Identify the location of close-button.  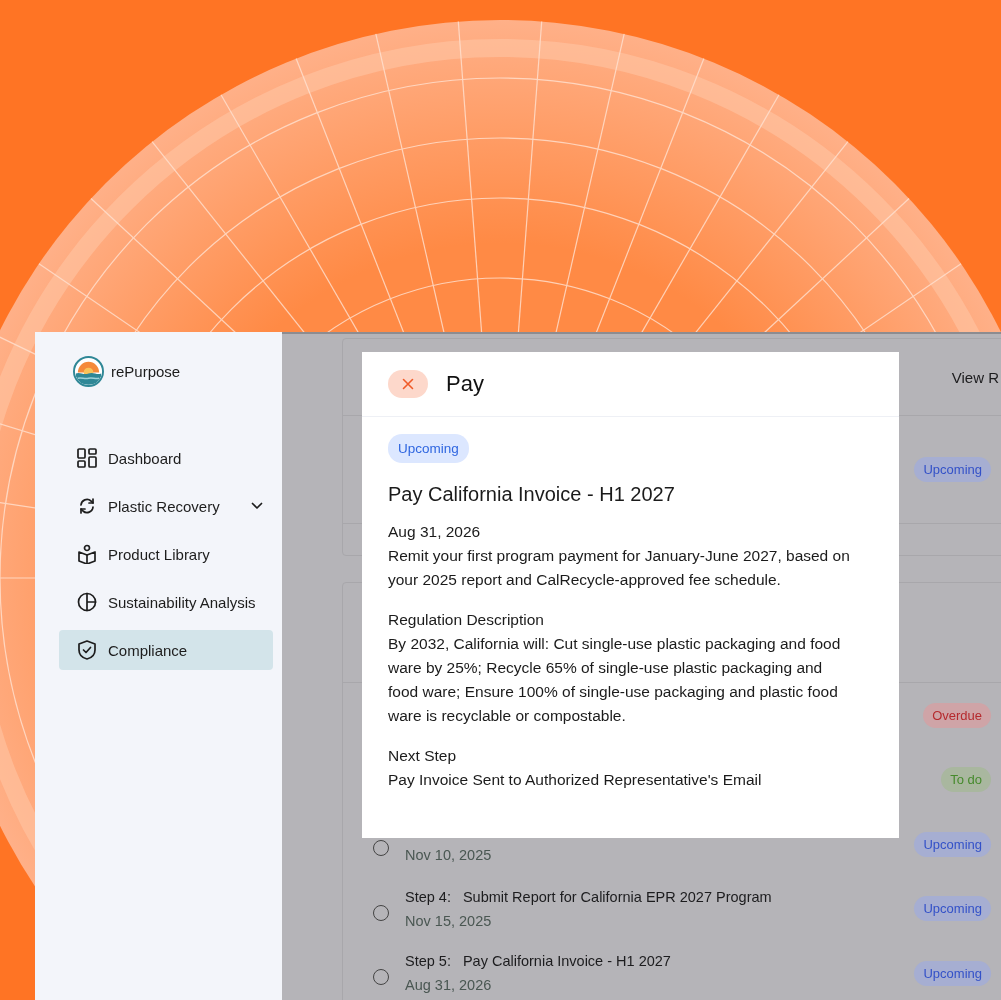
(408, 384).